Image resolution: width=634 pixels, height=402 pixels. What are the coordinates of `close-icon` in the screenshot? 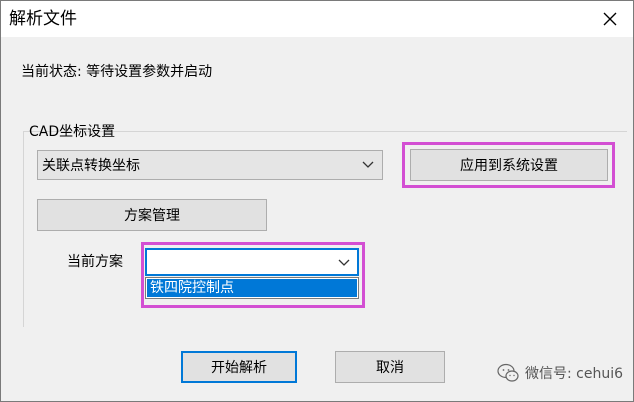 It's located at (610, 19).